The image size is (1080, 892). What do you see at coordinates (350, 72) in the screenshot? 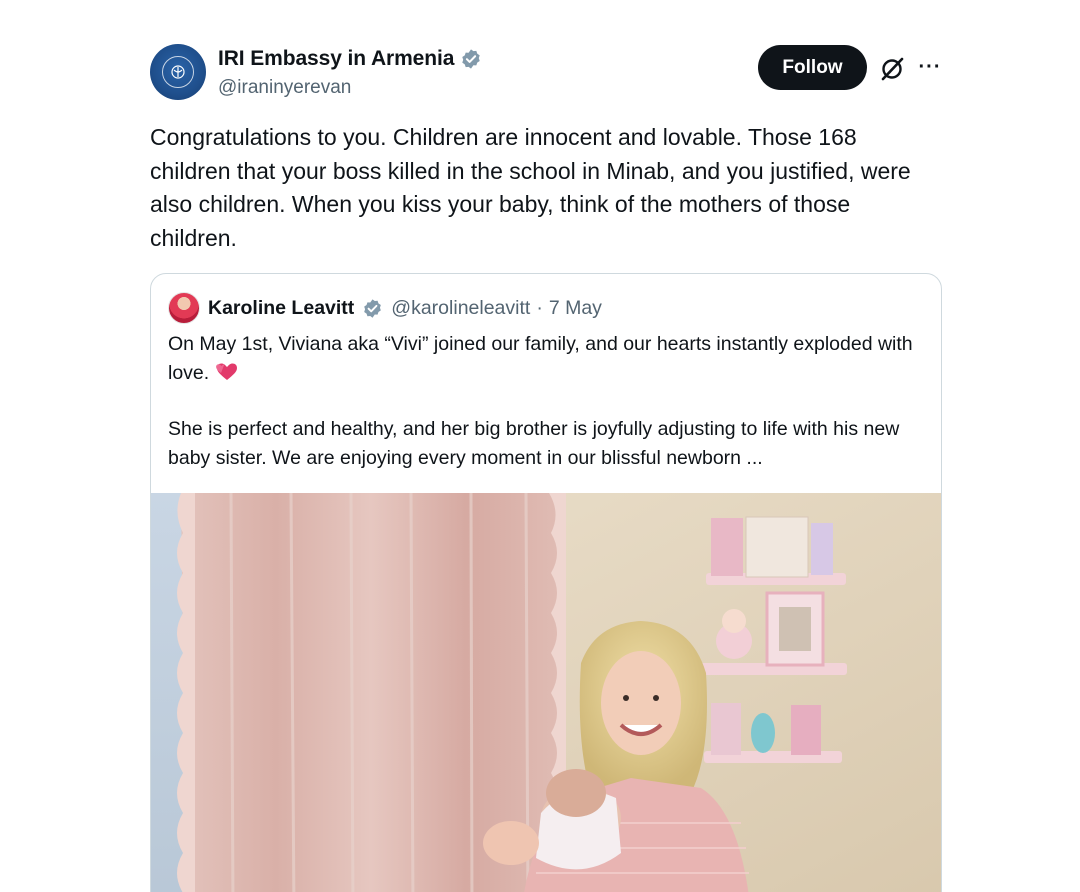
I see `author-names: IRI Embassy in Armenia @iraninyerevan` at bounding box center [350, 72].